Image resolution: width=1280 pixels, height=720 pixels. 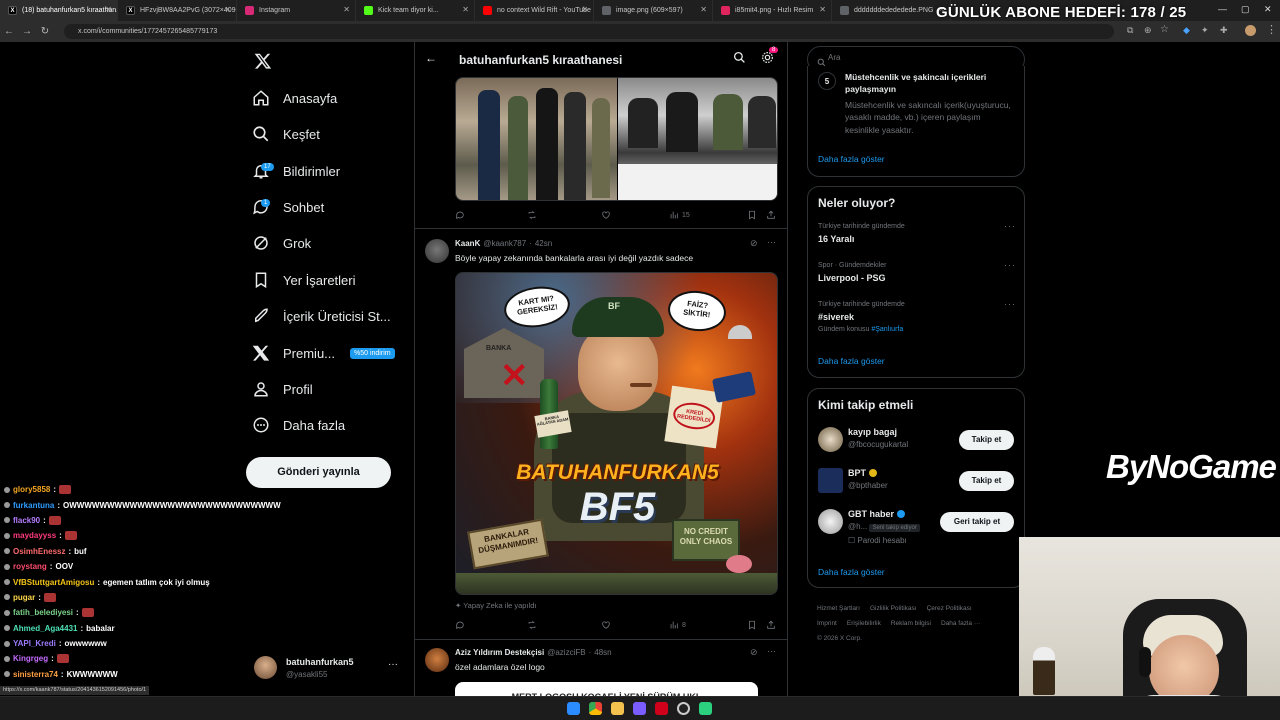 I want to click on browser-tab: Kick team diyor ki... ✕, so click(x=415, y=10).